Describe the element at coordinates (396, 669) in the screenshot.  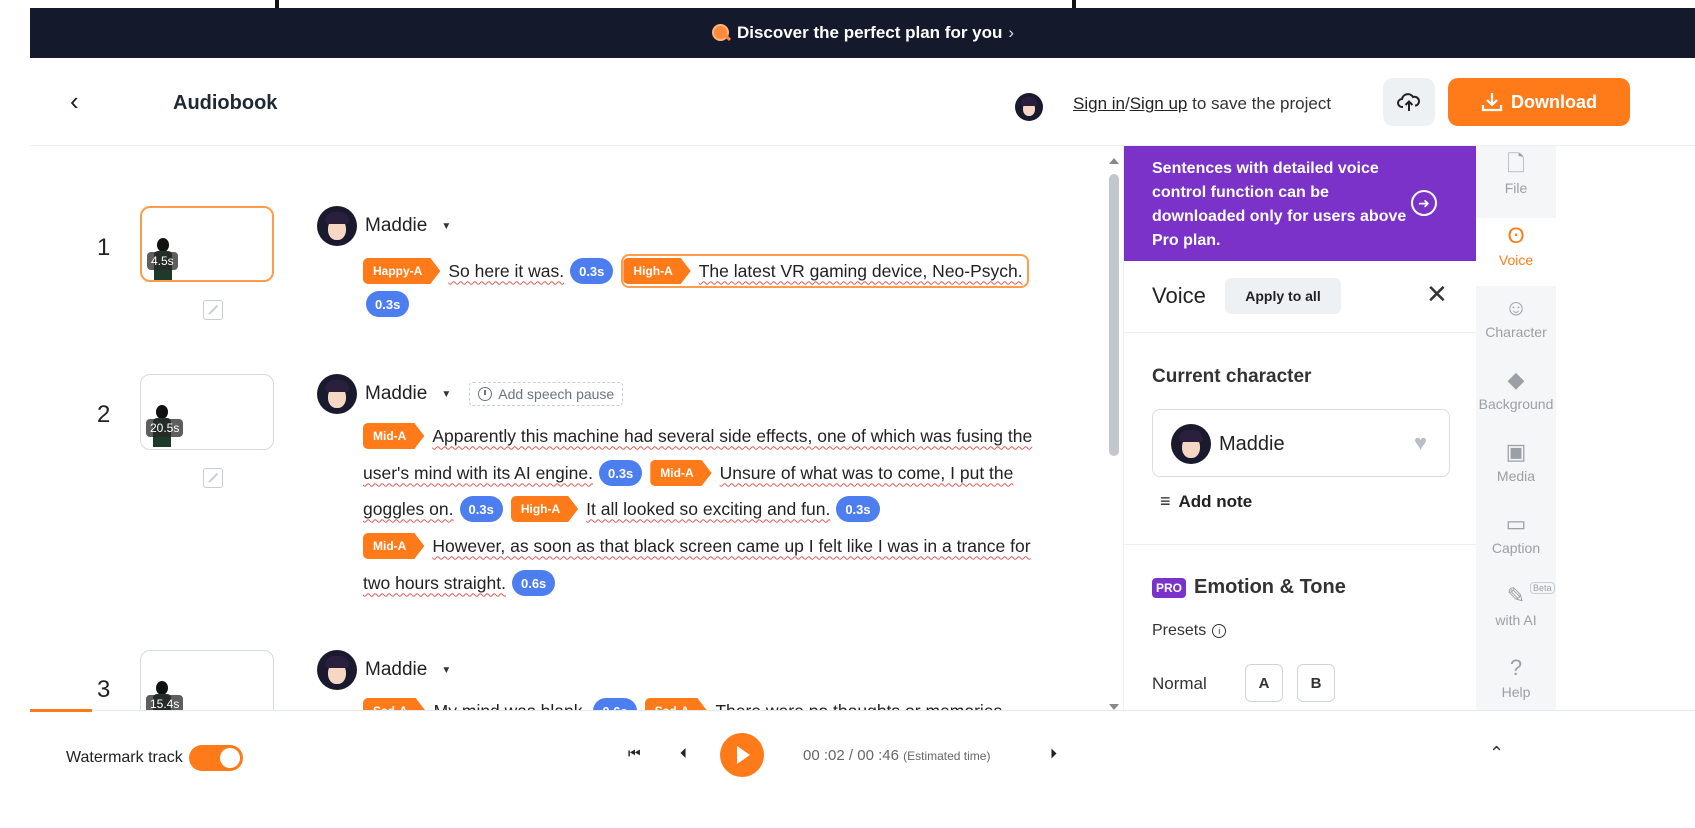
I see `speaker-name: Maddie` at that location.